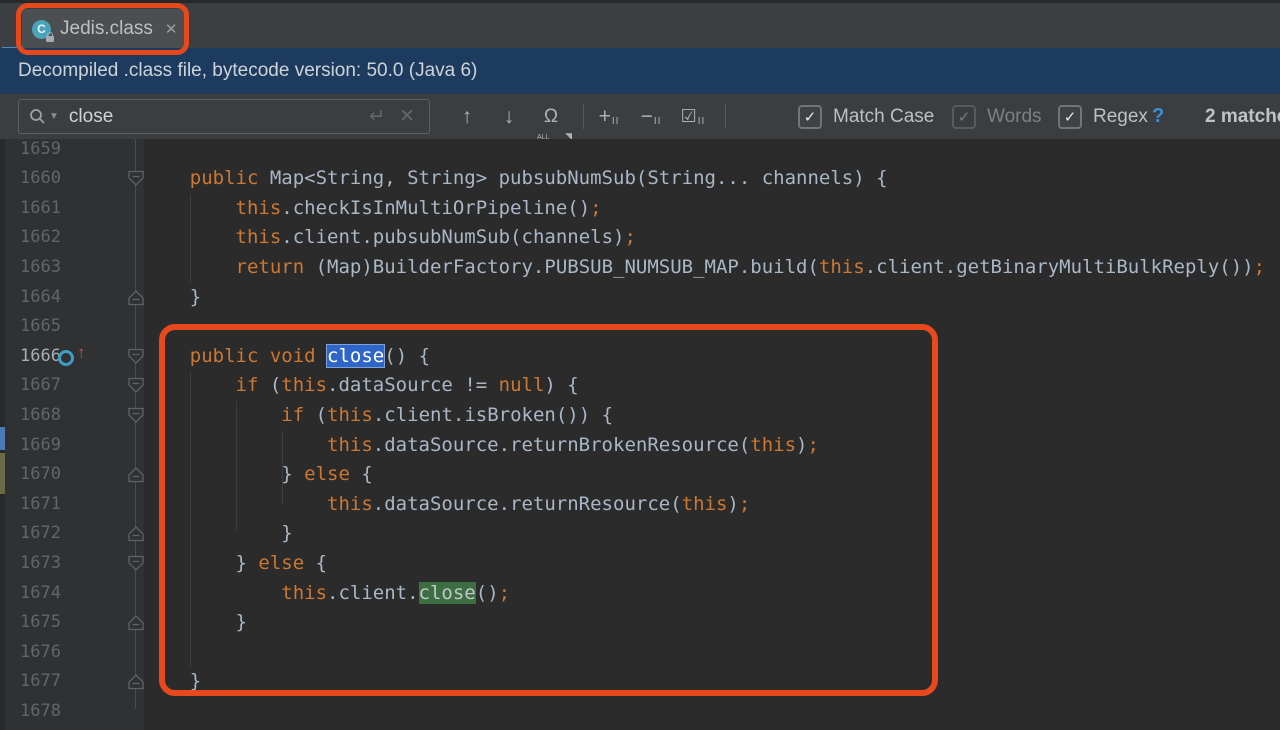 The width and height of the screenshot is (1280, 730). Describe the element at coordinates (407, 116) in the screenshot. I see `clear-search-icon: ✕` at that location.